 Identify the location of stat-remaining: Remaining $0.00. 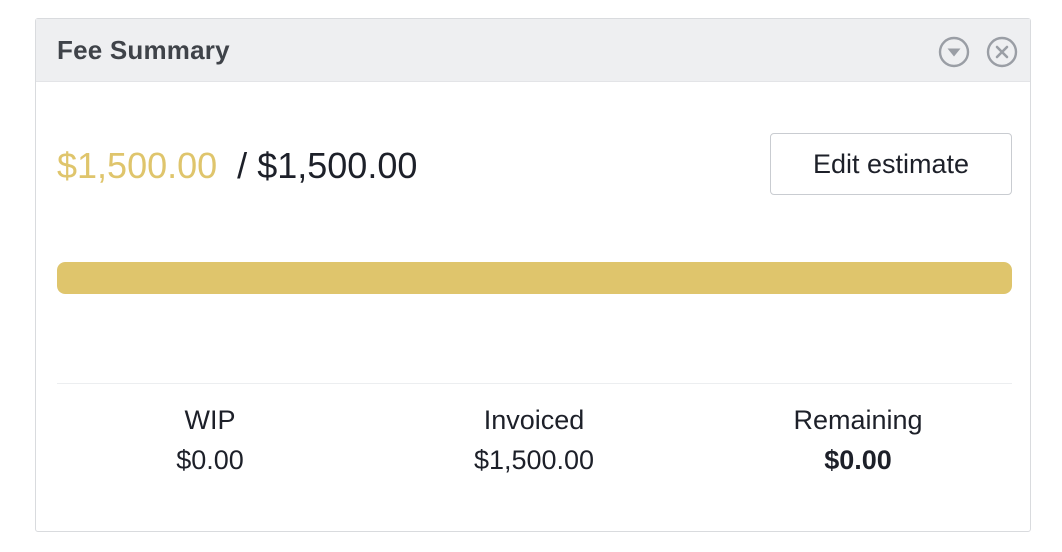
(858, 440).